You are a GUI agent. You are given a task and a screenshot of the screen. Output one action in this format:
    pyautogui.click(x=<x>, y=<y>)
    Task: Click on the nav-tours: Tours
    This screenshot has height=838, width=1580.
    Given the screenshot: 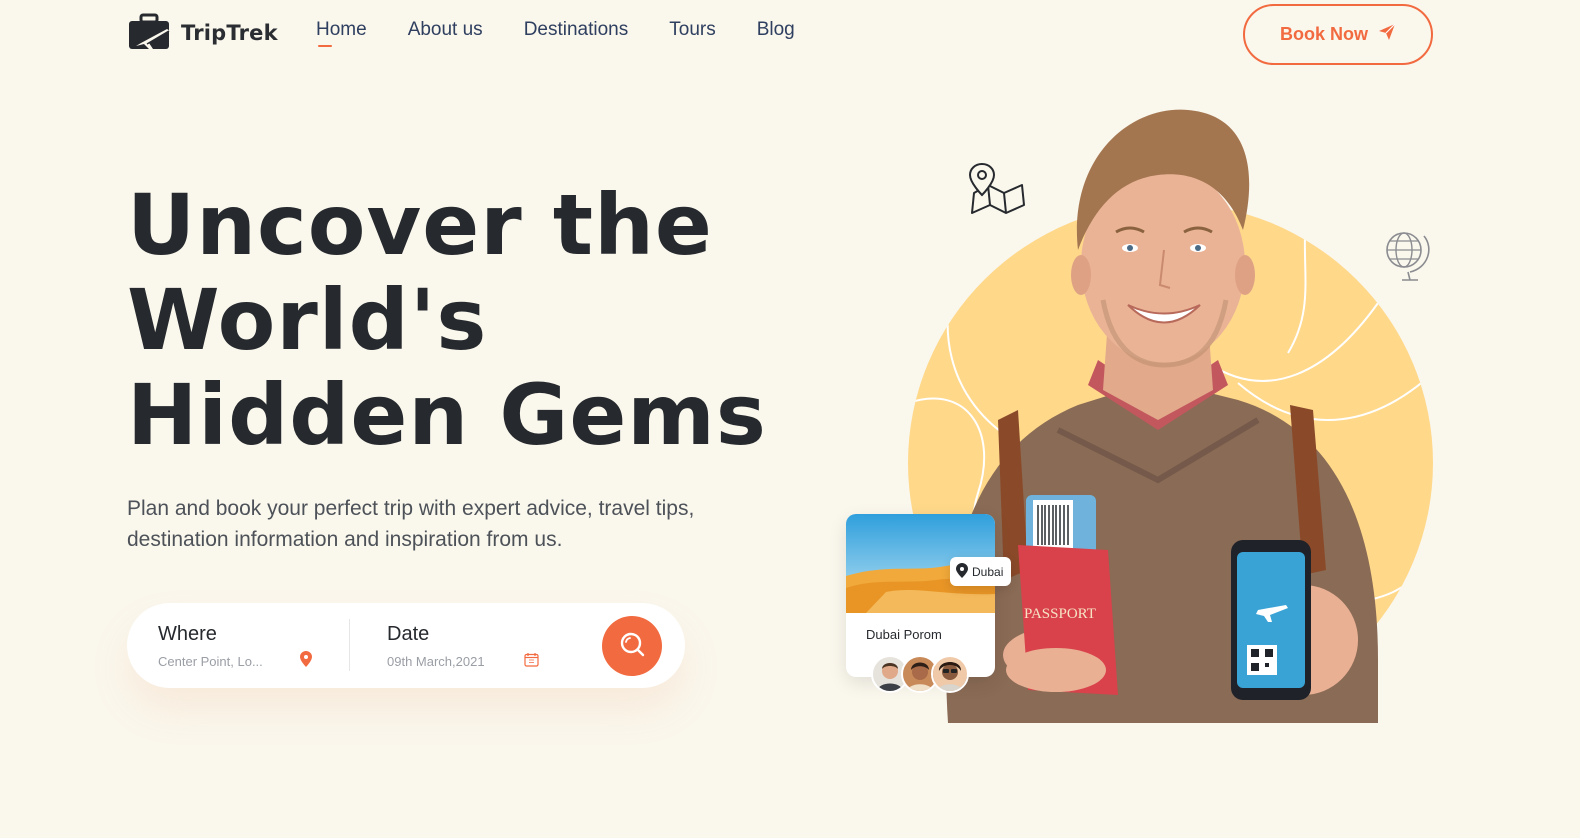 What is the action you would take?
    pyautogui.click(x=692, y=30)
    